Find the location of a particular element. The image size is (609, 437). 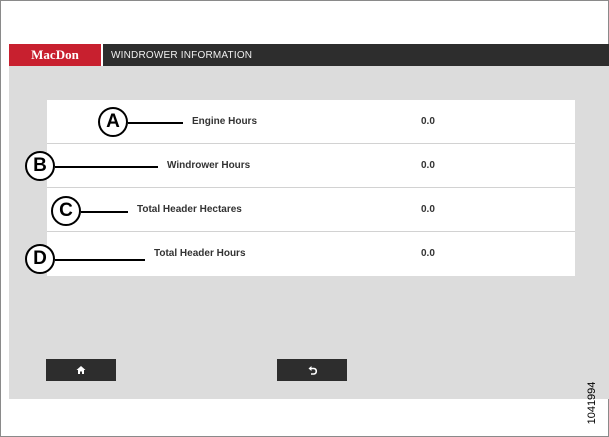

callout-d-leader is located at coordinates (100, 260).